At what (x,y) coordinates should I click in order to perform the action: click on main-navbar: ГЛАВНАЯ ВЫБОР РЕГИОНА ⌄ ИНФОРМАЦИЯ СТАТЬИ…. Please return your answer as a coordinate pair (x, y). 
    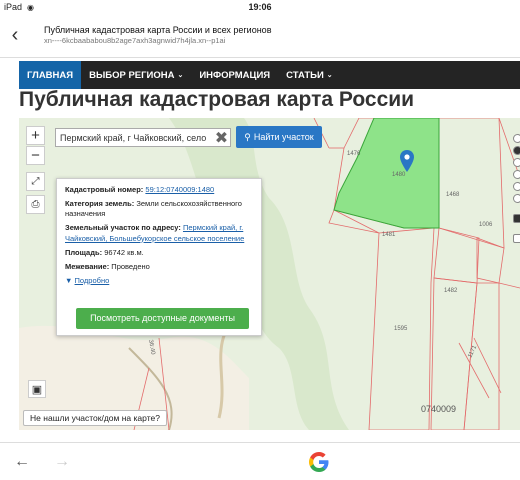
    Looking at the image, I should click on (269, 75).